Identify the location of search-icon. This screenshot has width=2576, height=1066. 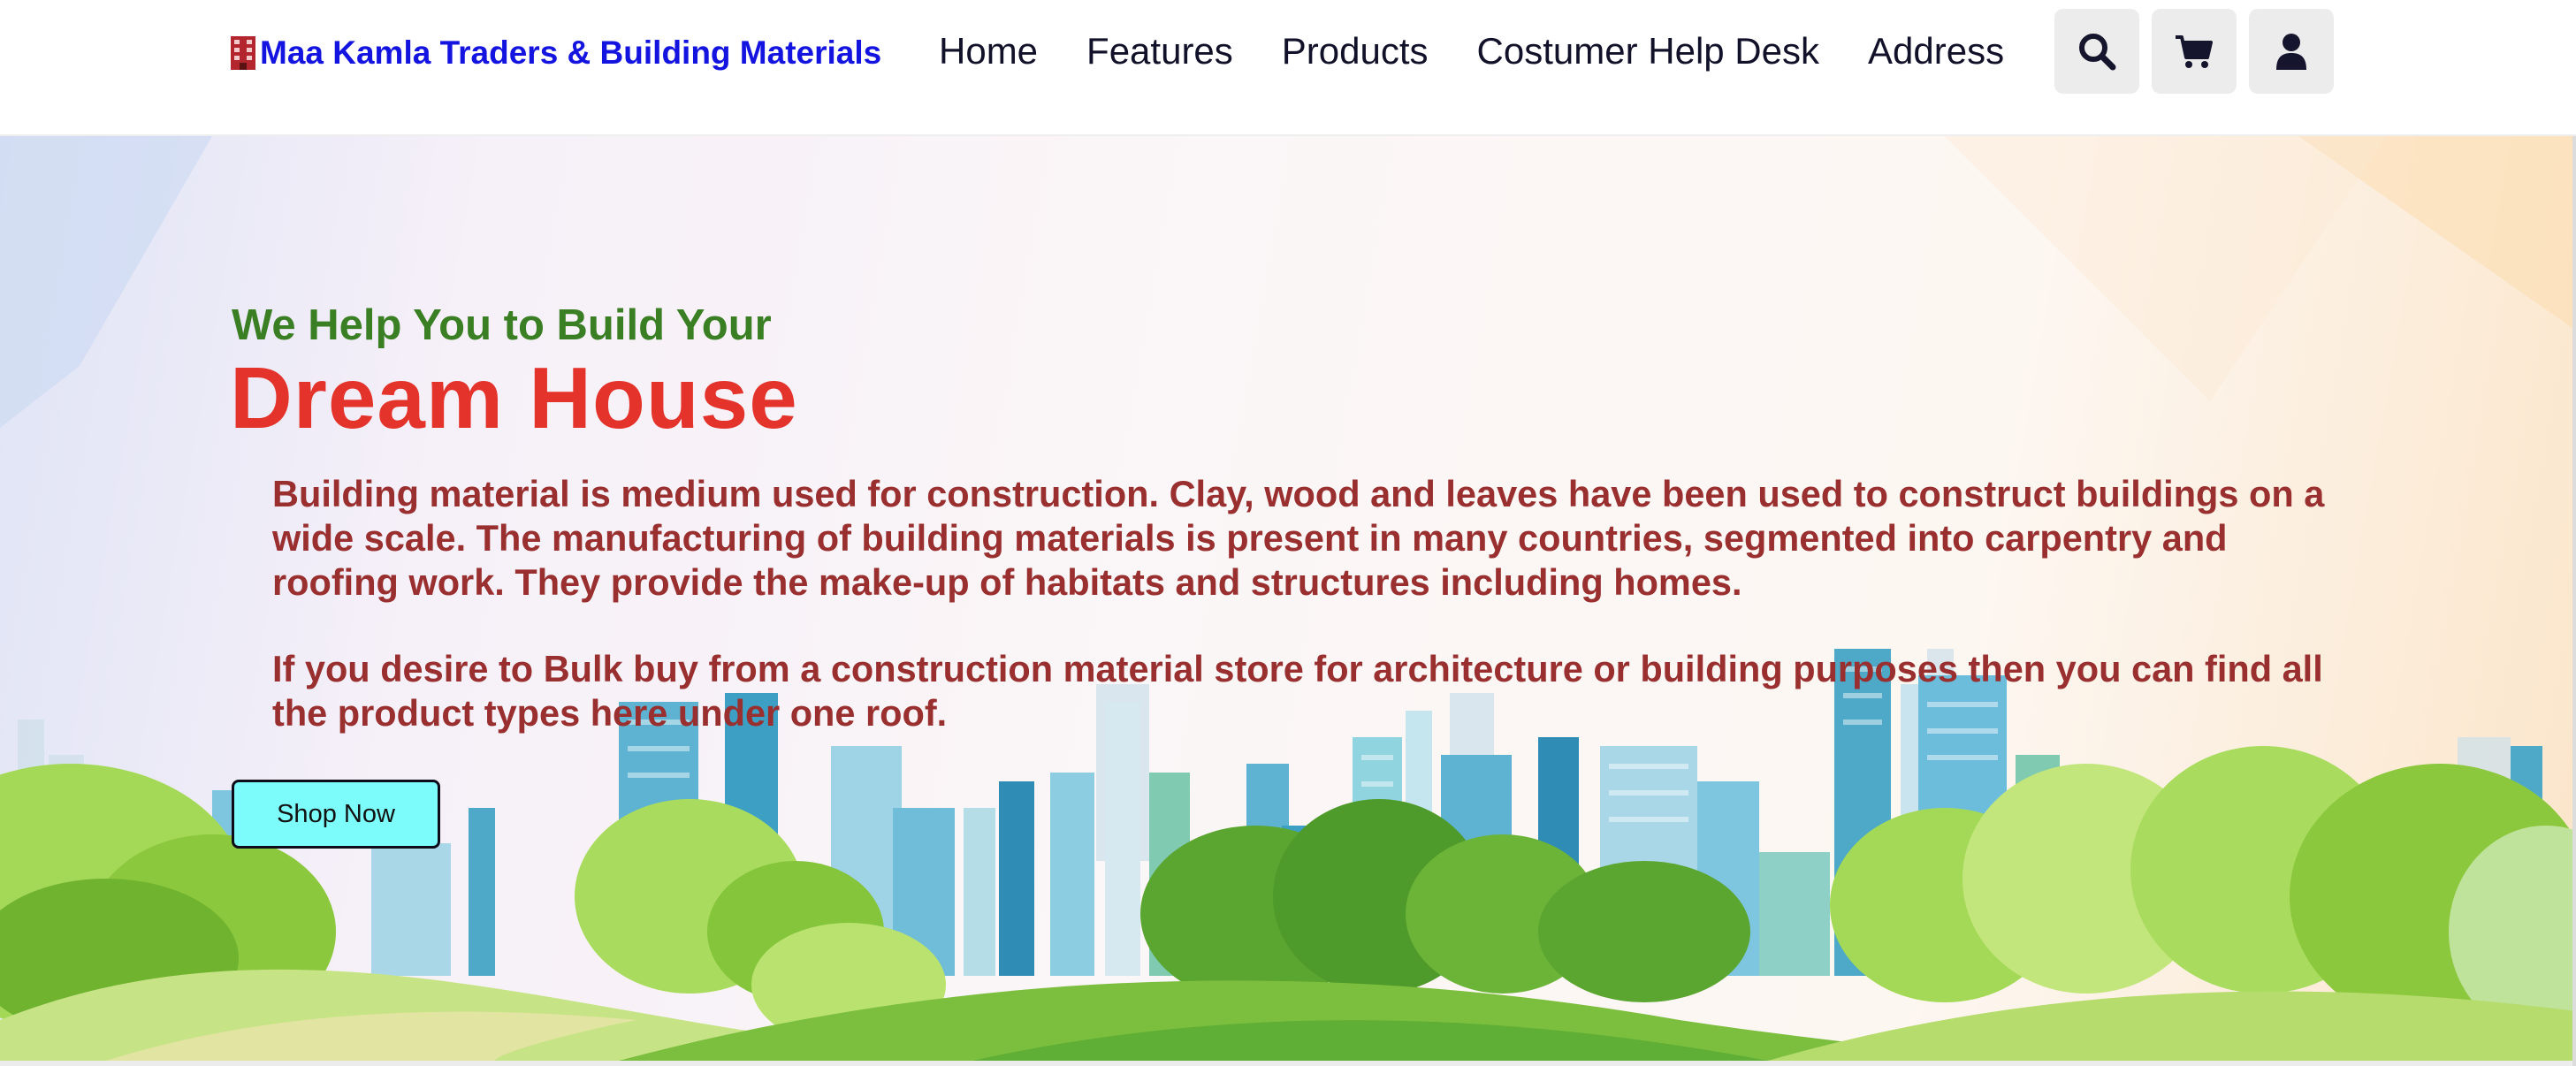
(2097, 52).